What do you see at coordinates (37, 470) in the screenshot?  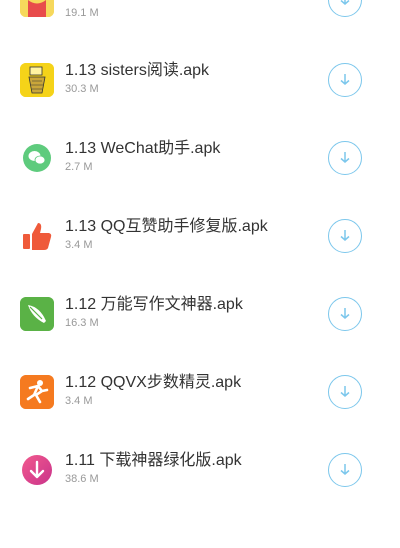 I see `download-arrow-icon` at bounding box center [37, 470].